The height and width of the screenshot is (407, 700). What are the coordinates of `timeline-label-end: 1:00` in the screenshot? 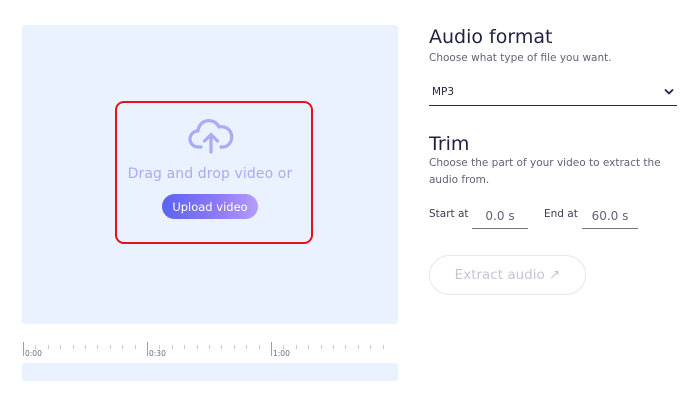 It's located at (281, 353).